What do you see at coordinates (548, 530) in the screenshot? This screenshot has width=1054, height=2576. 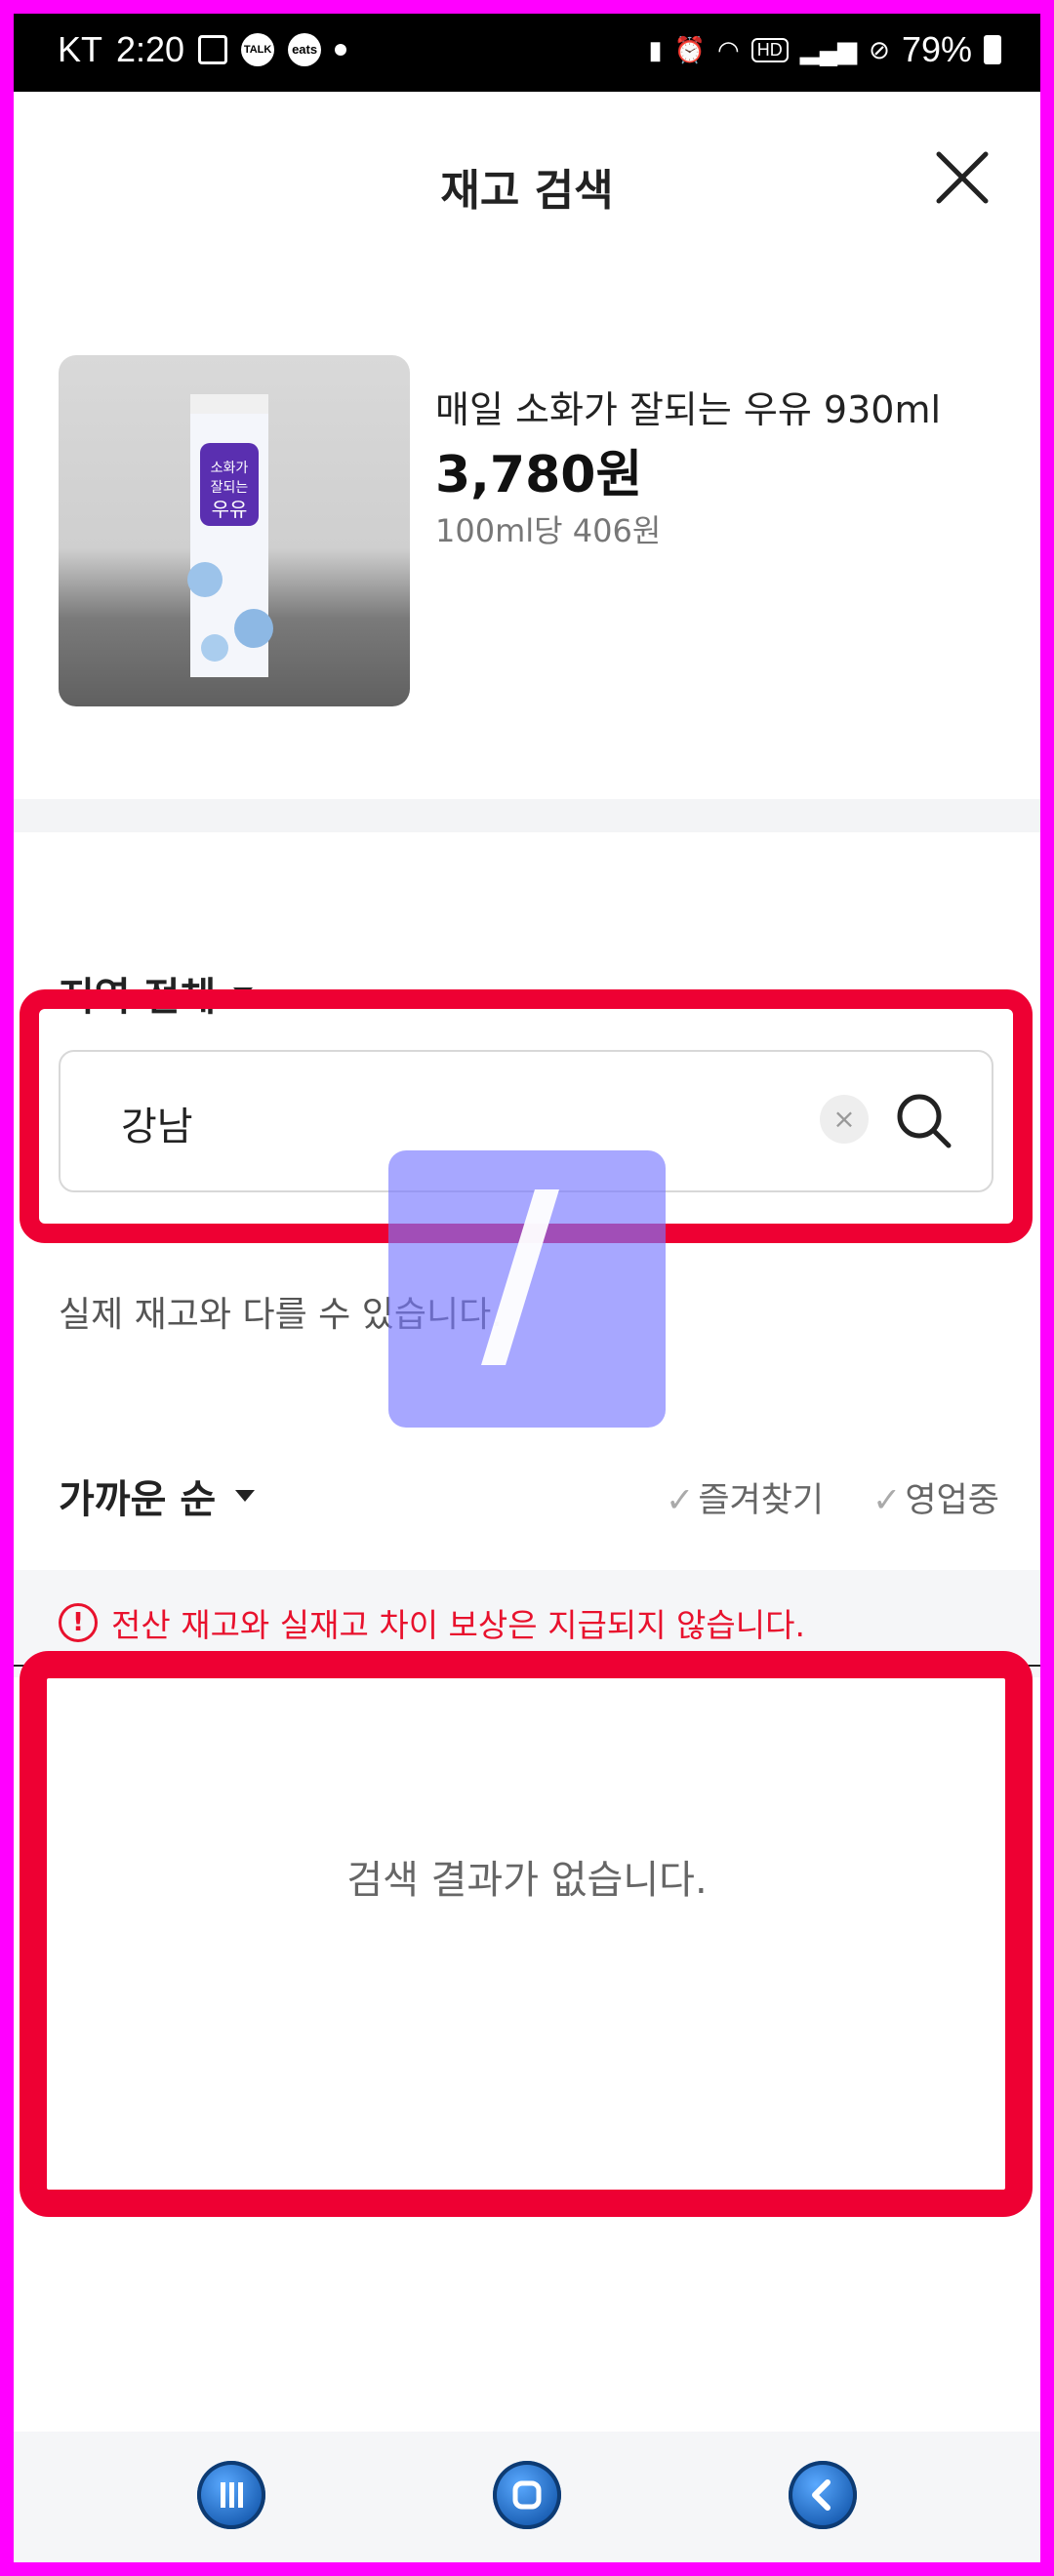 I see `product-unit-price: 100ml당 406원` at bounding box center [548, 530].